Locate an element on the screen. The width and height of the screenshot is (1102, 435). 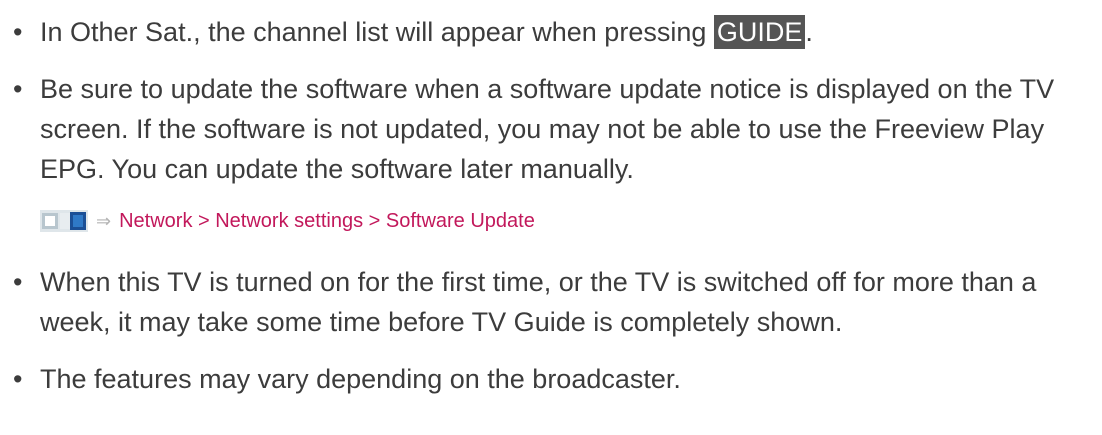
menu-icon is located at coordinates (64, 221).